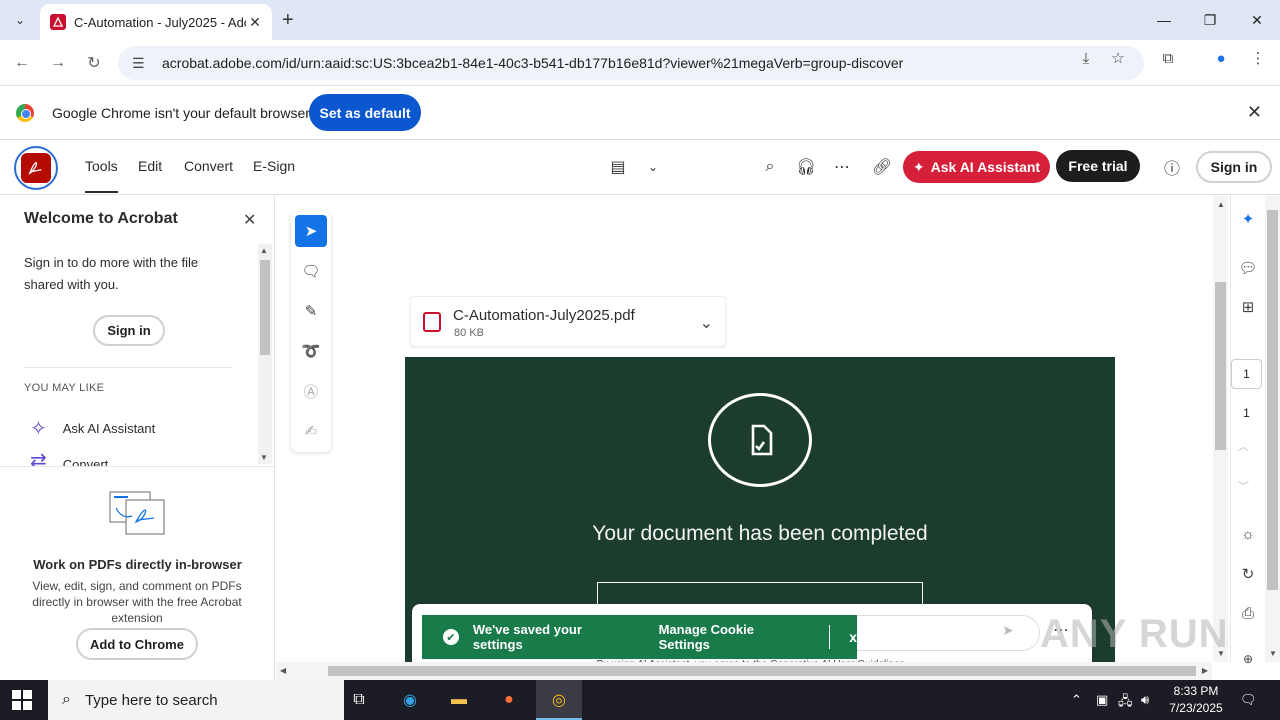 The height and width of the screenshot is (720, 1280). What do you see at coordinates (1248, 268) in the screenshot?
I see `comments-panel-icon: 💬︎` at bounding box center [1248, 268].